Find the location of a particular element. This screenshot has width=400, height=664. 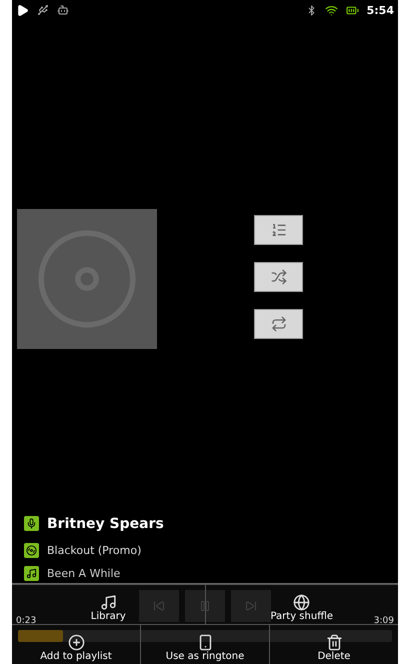

delete-icon is located at coordinates (334, 642).